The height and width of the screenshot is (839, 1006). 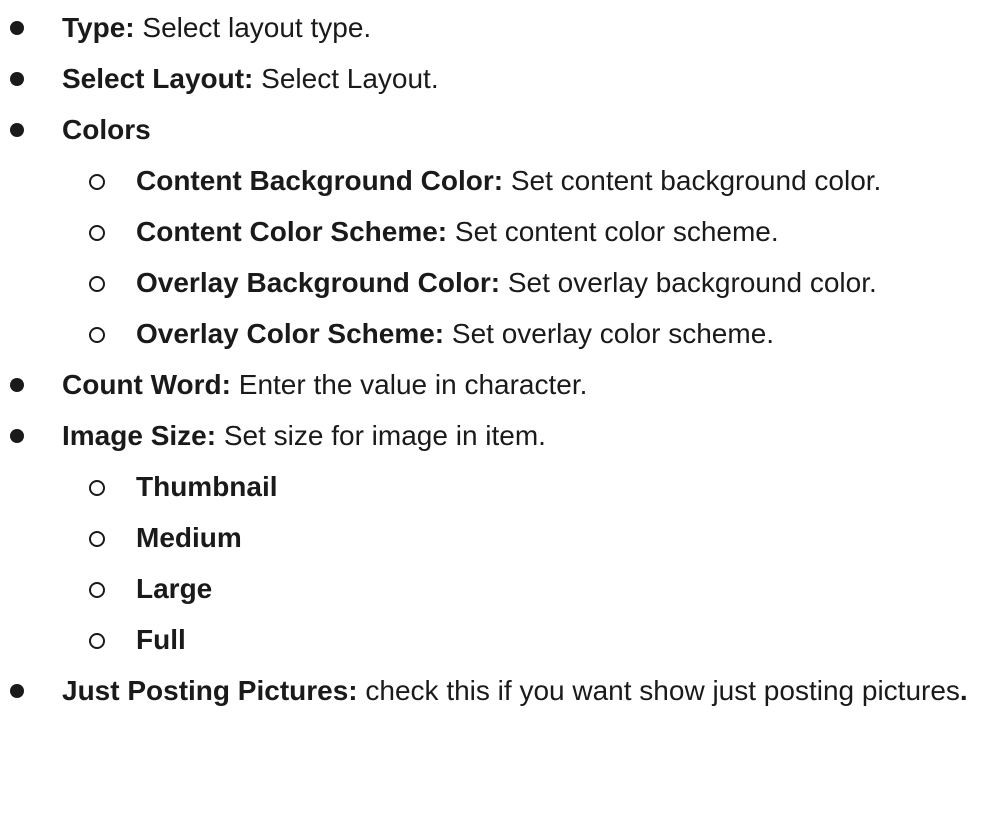 What do you see at coordinates (146, 384) in the screenshot?
I see `item-term: Count Word:` at bounding box center [146, 384].